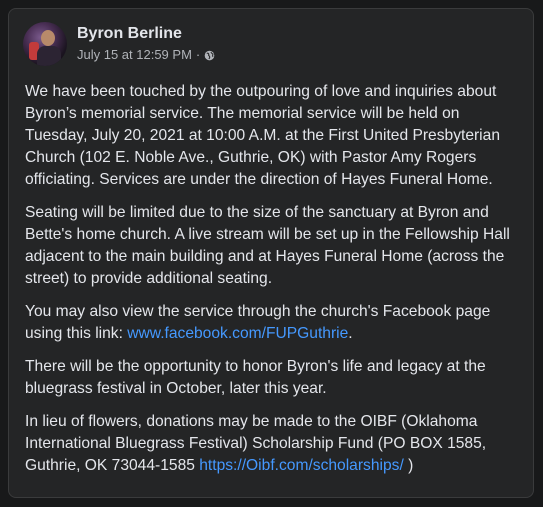 Image resolution: width=543 pixels, height=507 pixels. I want to click on facebook-page-link: www.facebook.com/FUPGuthrie, so click(237, 333).